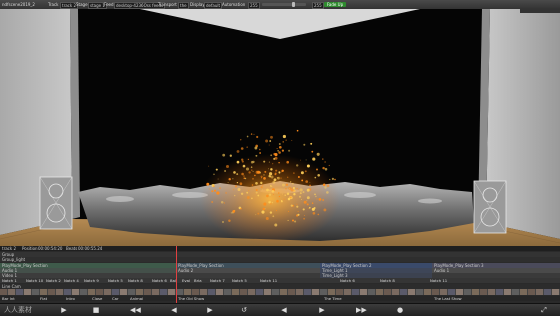 Image resolution: width=560 pixels, height=316 pixels. What do you see at coordinates (64, 310) in the screenshot?
I see `play-icon: ▶` at bounding box center [64, 310].